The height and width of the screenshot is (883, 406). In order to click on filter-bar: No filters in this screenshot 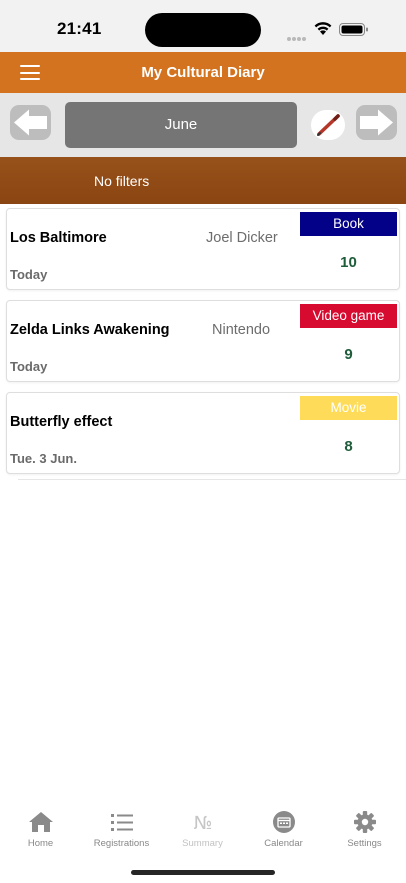, I will do `click(203, 180)`.